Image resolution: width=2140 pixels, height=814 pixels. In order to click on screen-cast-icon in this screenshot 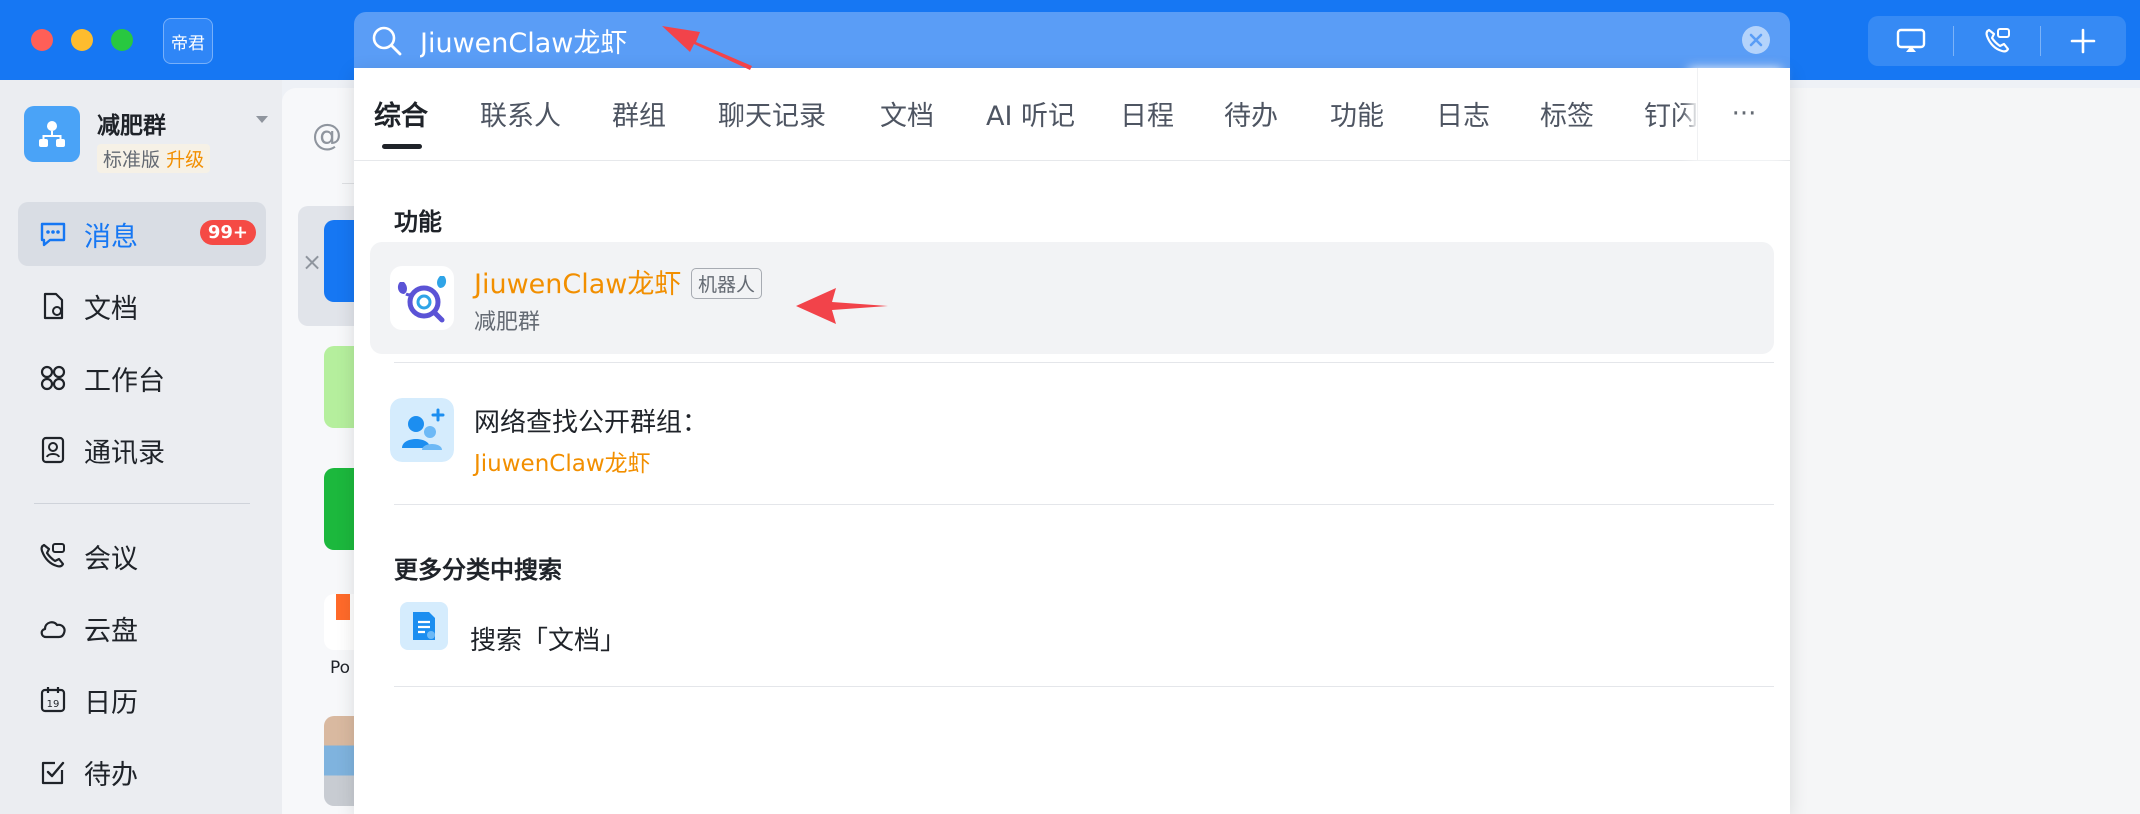, I will do `click(1910, 40)`.